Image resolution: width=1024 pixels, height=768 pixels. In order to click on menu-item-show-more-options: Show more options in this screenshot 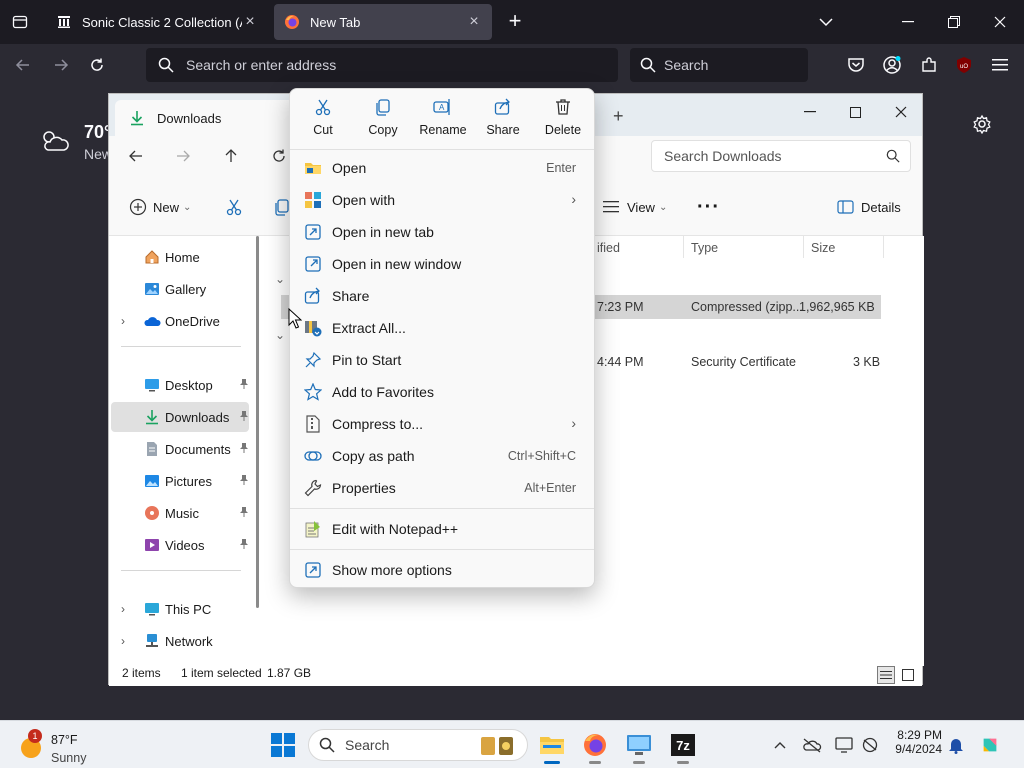, I will do `click(442, 570)`.